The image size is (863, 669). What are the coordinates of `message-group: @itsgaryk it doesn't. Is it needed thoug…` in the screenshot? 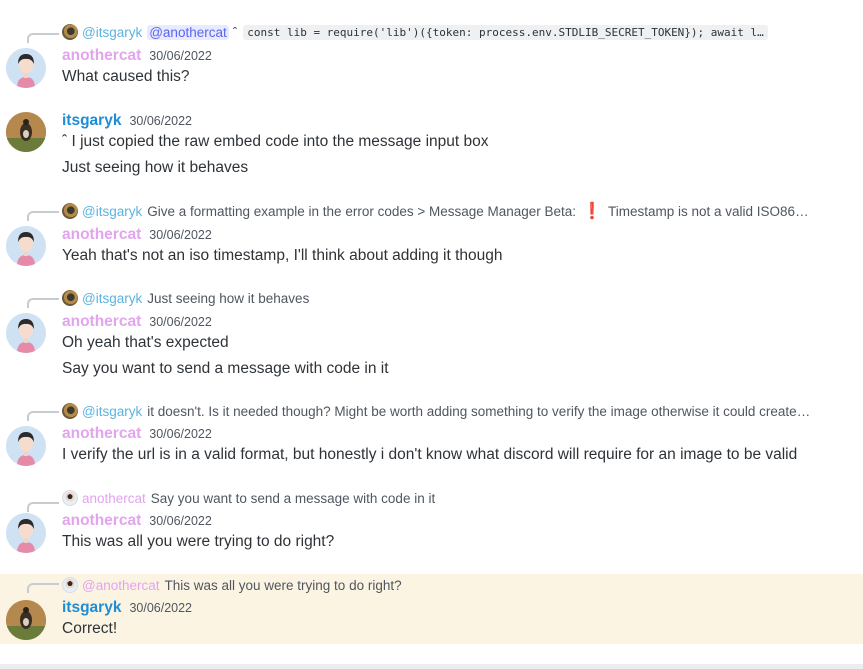 It's located at (431, 440).